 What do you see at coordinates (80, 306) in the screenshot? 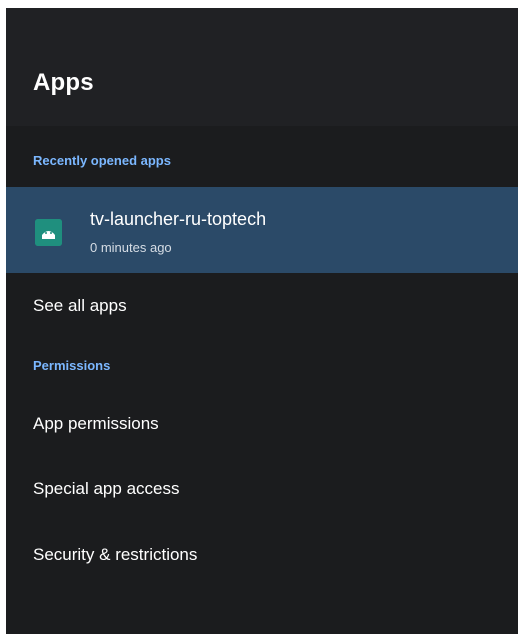
I see `see-all-apps-item: See all apps` at bounding box center [80, 306].